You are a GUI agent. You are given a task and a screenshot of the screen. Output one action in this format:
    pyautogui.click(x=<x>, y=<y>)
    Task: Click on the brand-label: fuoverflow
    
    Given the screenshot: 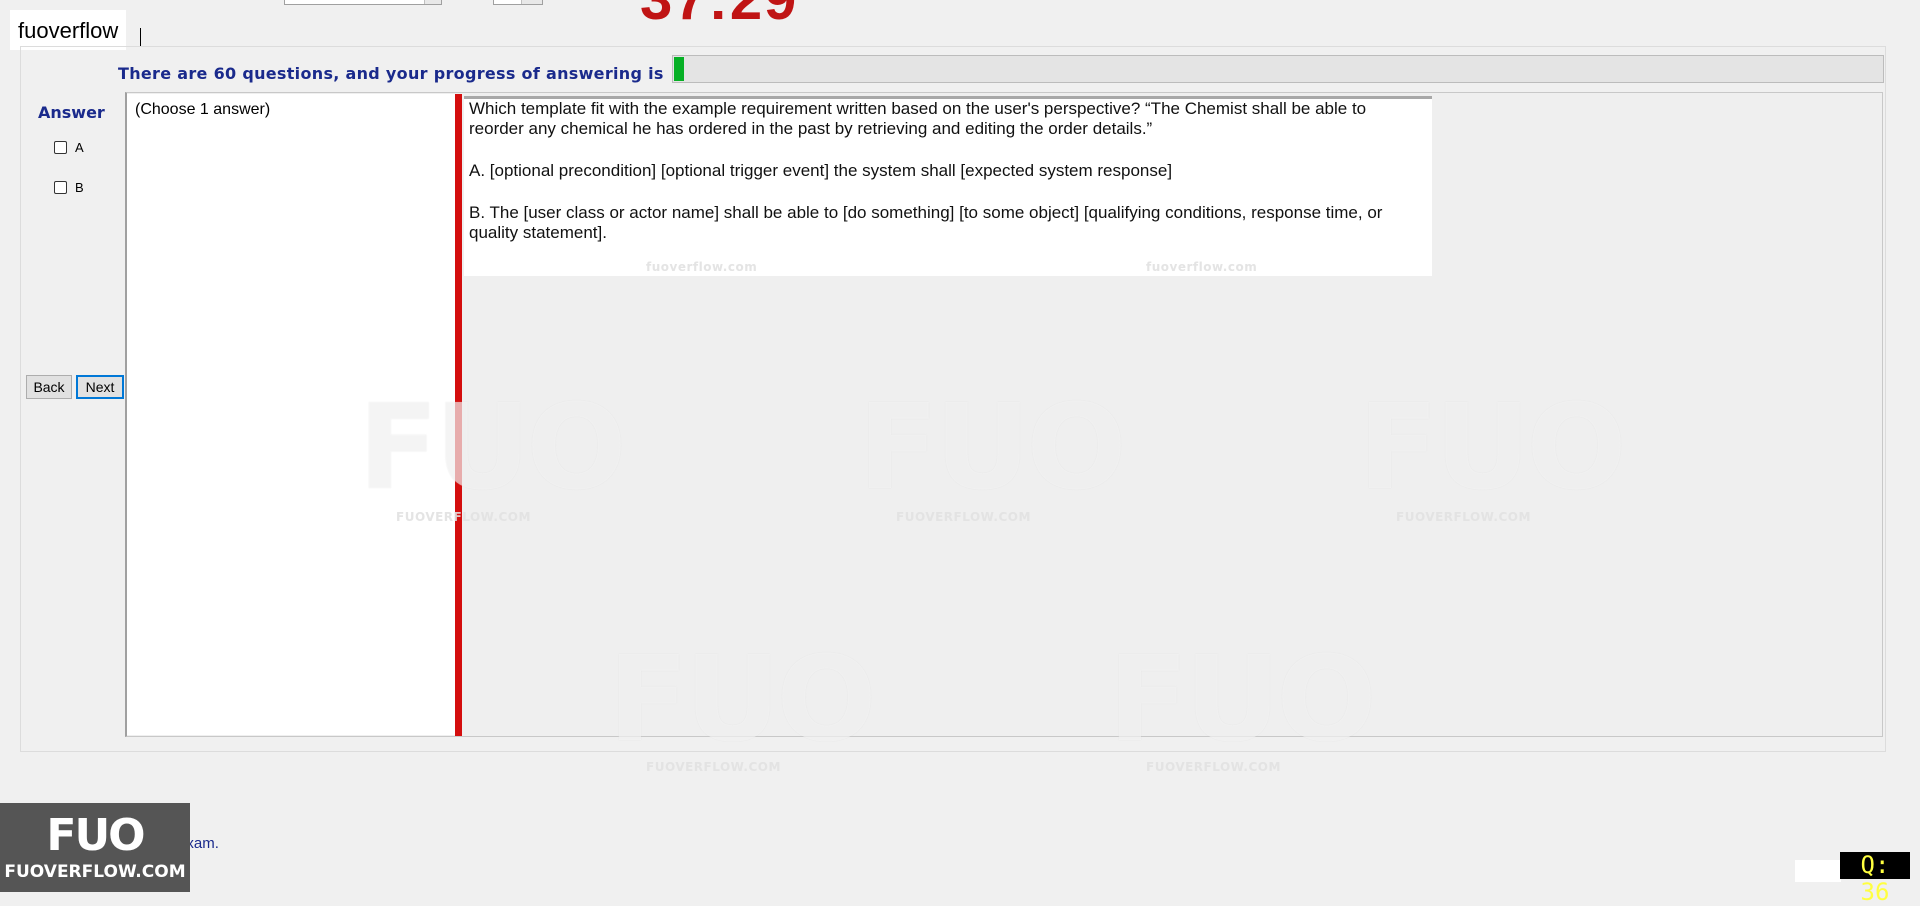 What is the action you would take?
    pyautogui.click(x=68, y=30)
    